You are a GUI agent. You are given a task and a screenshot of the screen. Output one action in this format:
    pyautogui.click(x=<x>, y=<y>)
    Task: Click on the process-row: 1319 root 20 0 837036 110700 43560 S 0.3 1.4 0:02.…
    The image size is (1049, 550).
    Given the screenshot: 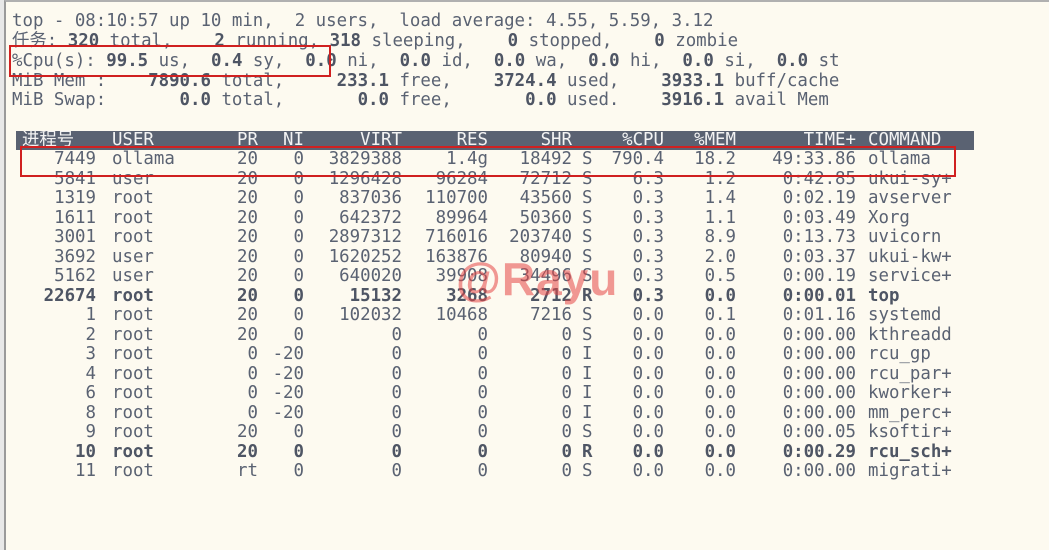 What is the action you would take?
    pyautogui.click(x=526, y=198)
    